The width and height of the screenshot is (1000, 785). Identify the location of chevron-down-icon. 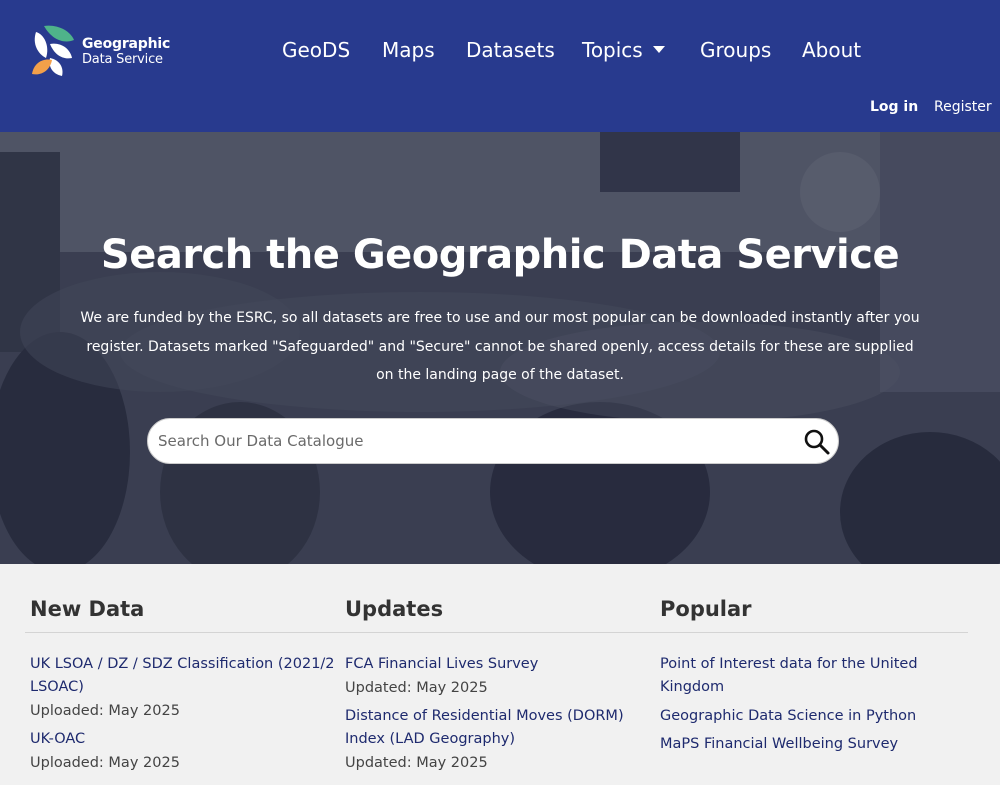
(658, 49).